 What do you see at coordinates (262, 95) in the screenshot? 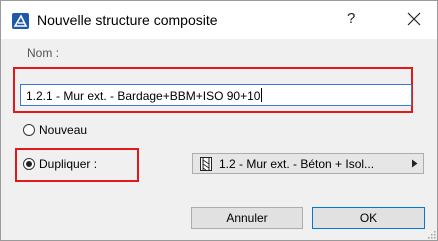
I see `text-caret` at bounding box center [262, 95].